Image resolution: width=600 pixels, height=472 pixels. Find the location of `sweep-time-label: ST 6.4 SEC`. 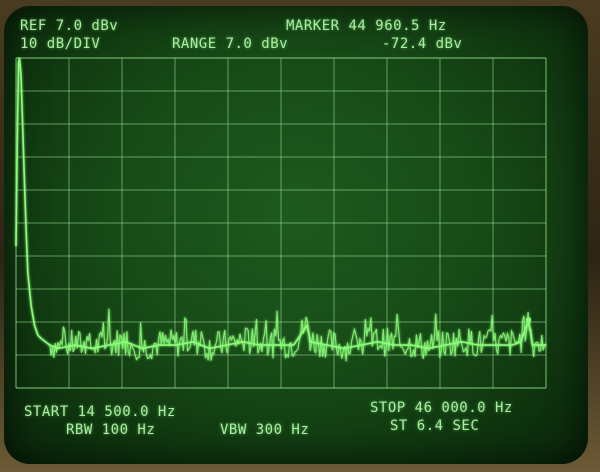

sweep-time-label: ST 6.4 SEC is located at coordinates (435, 426).